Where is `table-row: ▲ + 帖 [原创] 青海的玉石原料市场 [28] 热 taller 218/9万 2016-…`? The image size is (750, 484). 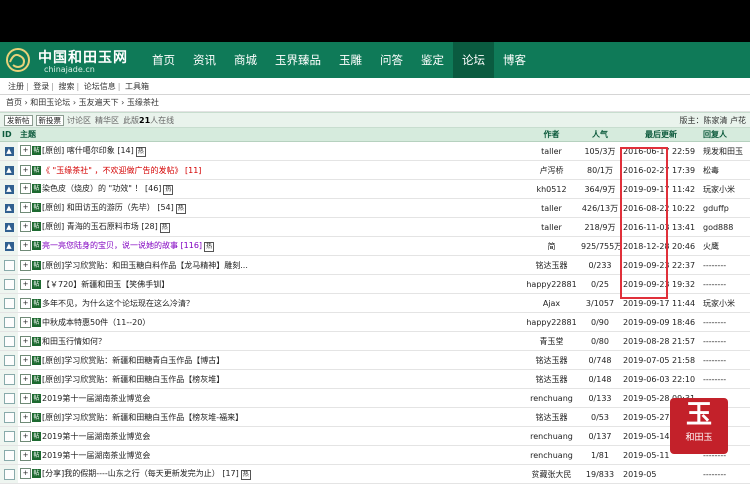 table-row: ▲ + 帖 [原创] 青海的玉石原料市场 [28] 热 taller 218/9万 2016-… is located at coordinates (375, 227).